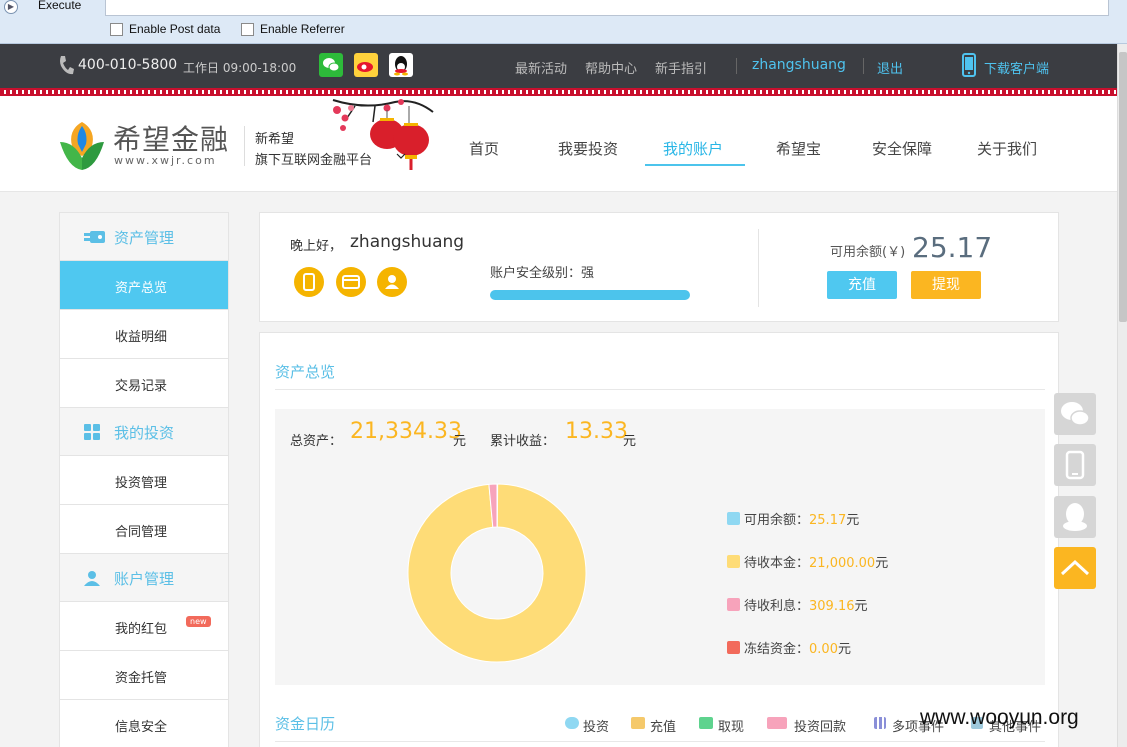  I want to click on download-client-link: 下载客户端, so click(1016, 67).